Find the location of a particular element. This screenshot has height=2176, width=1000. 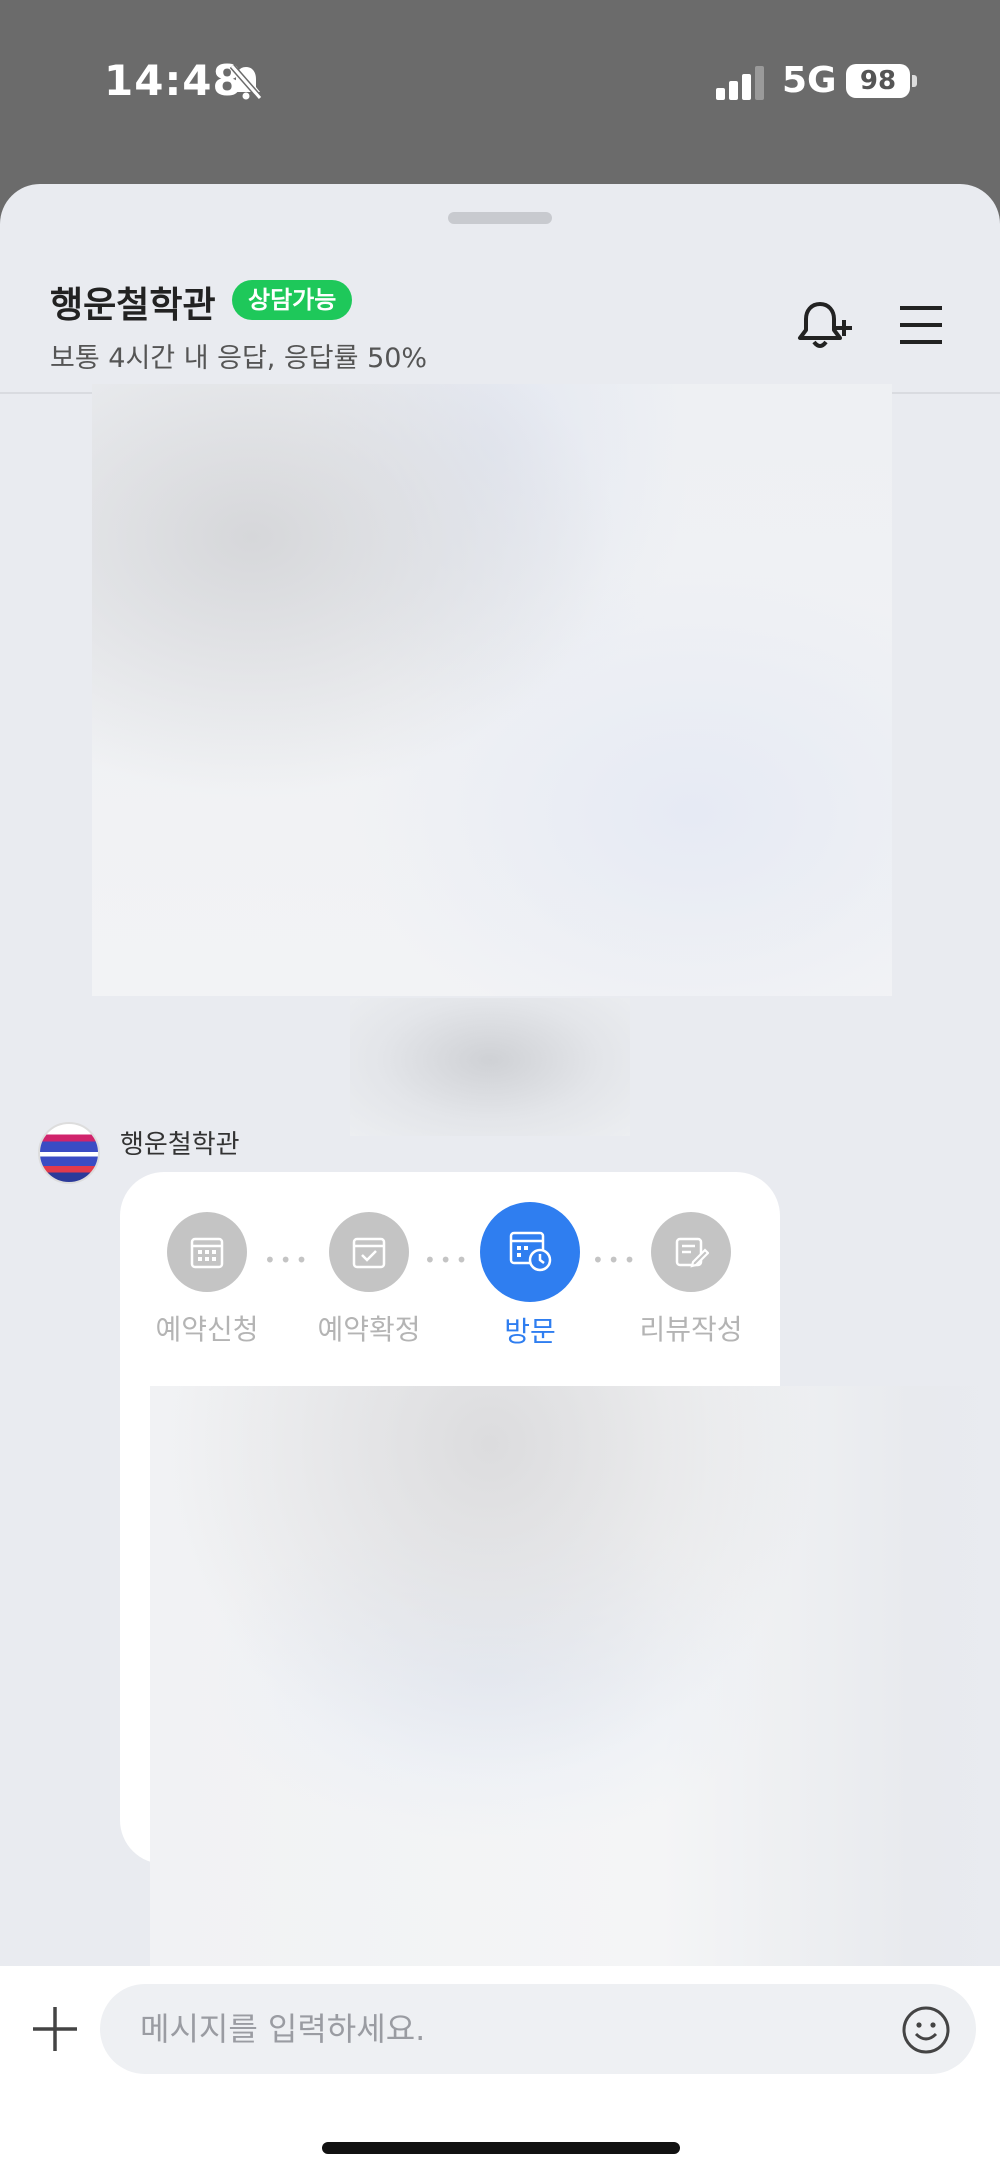

status-badge: 상담가능 is located at coordinates (292, 300).